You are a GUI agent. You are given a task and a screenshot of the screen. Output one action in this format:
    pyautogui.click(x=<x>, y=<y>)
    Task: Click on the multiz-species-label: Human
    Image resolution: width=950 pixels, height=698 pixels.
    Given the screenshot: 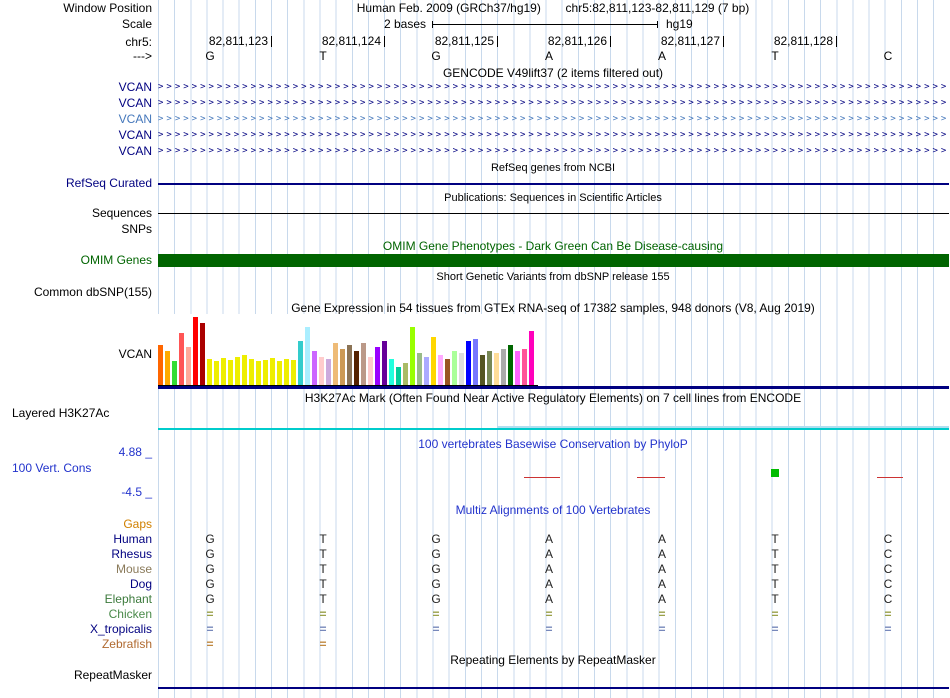 What is the action you would take?
    pyautogui.click(x=76, y=539)
    